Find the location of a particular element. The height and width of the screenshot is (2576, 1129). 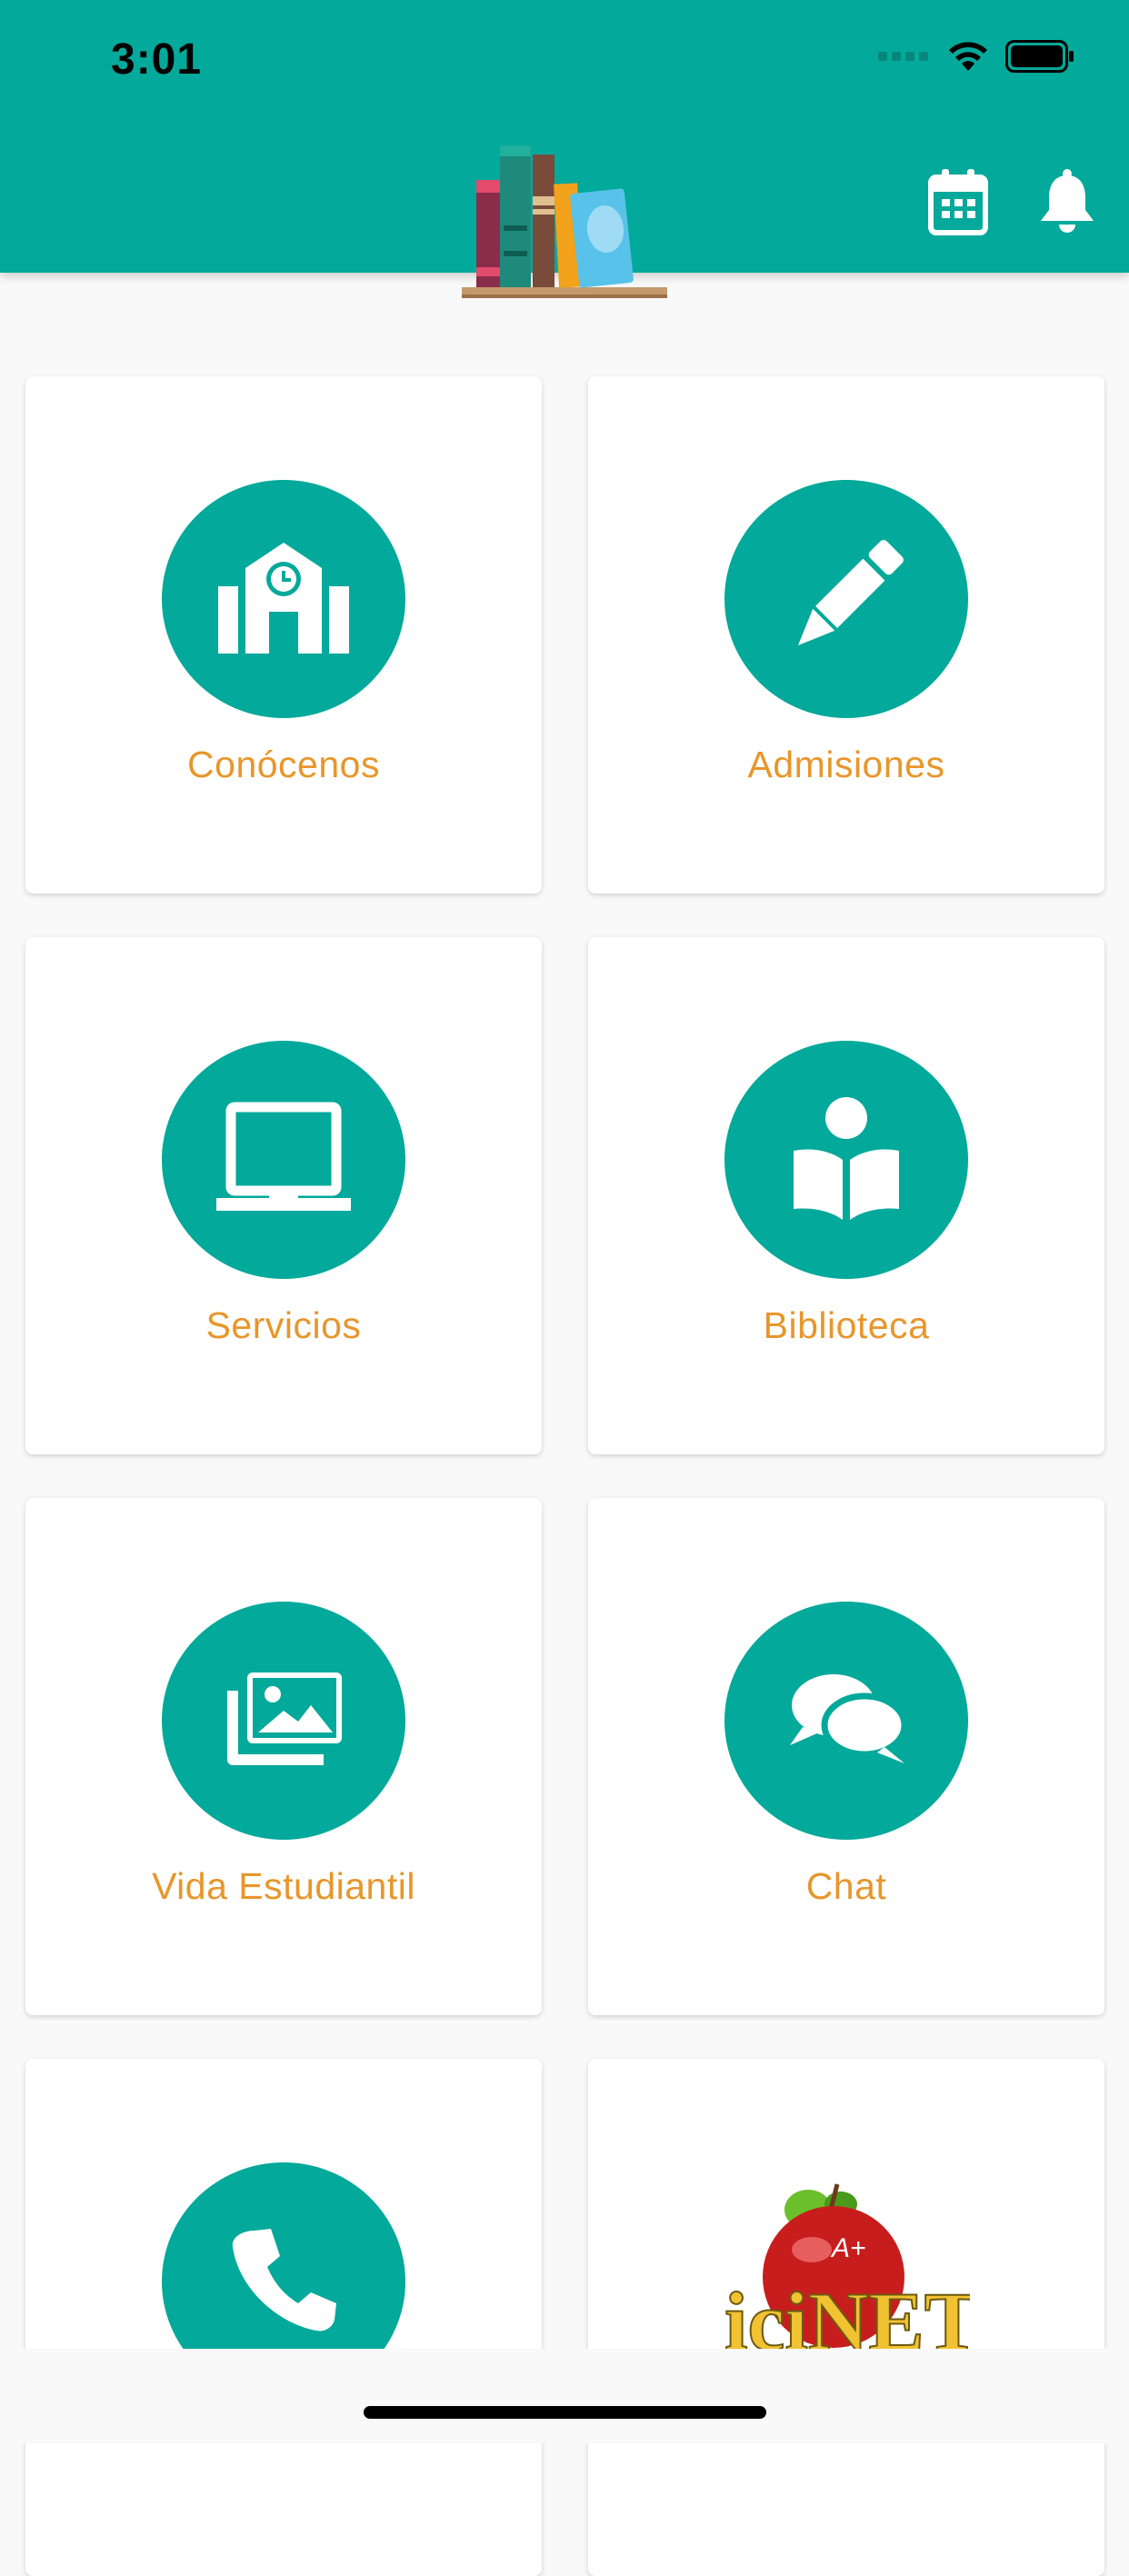

status-time: 3:01 is located at coordinates (157, 59).